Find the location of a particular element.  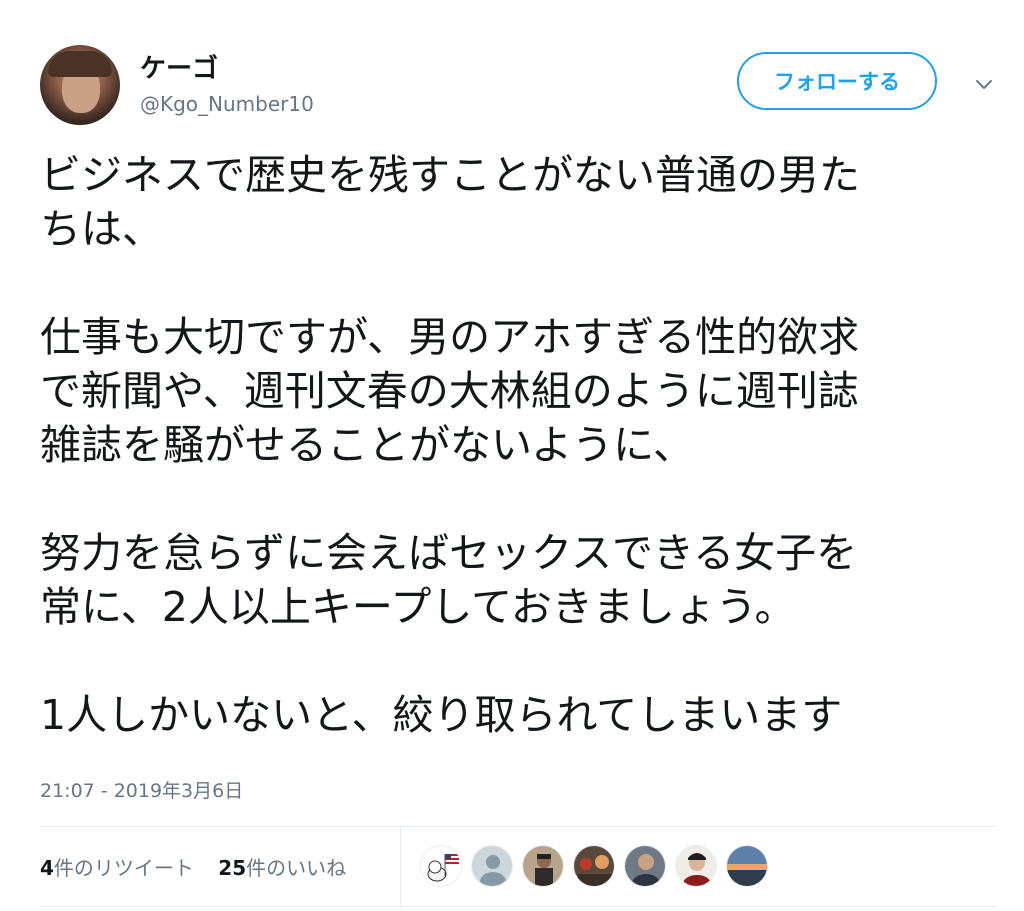

landscape-photo-icon is located at coordinates (747, 866).